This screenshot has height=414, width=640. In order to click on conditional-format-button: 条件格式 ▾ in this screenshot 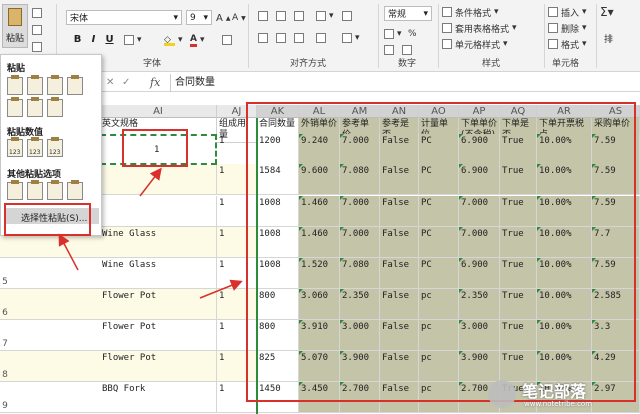, I will do `click(470, 12)`.